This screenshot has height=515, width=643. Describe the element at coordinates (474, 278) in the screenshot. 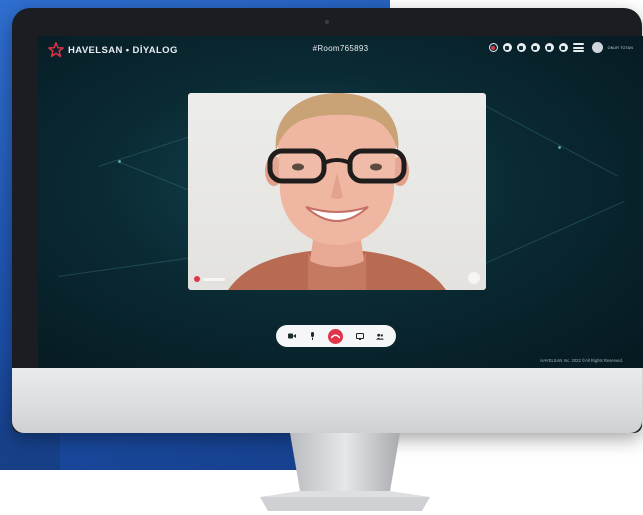

I see `pin-video-icon` at that location.